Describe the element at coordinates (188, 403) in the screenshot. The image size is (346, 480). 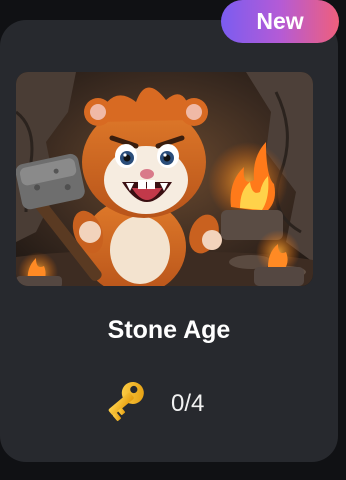
I see `key-count: 0/4` at that location.